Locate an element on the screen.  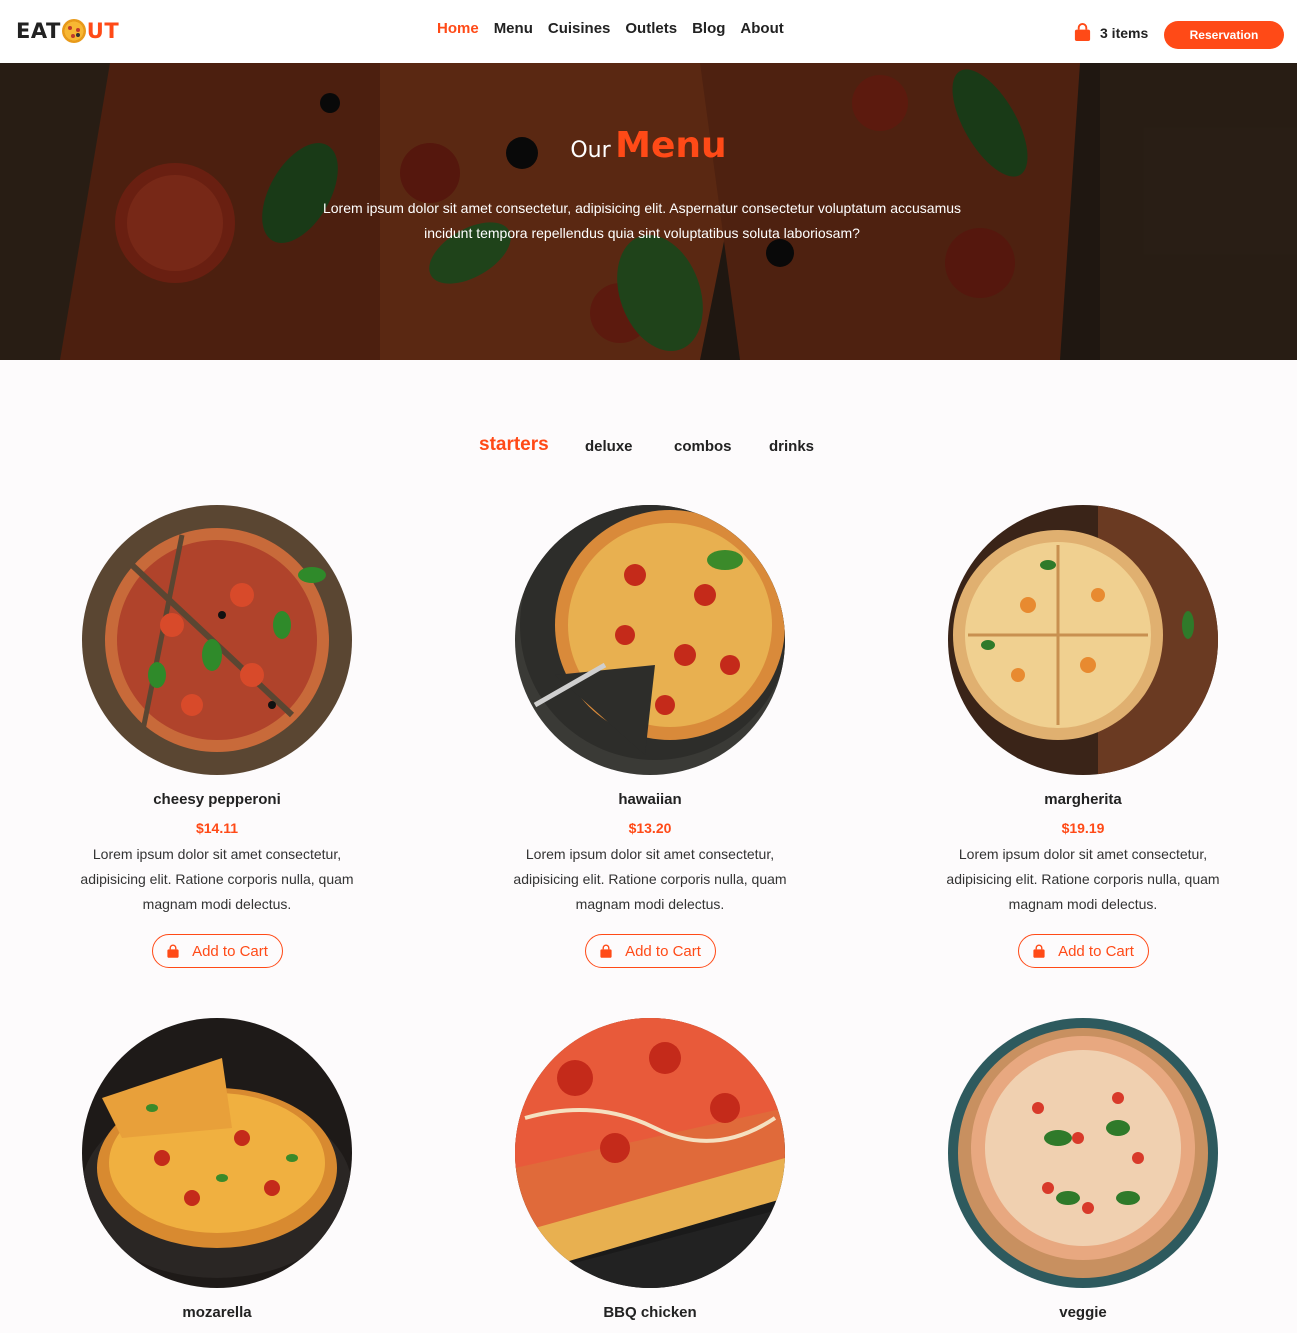
main-nav: Home Menu Cuisines Outlets Blog About is located at coordinates (610, 28).